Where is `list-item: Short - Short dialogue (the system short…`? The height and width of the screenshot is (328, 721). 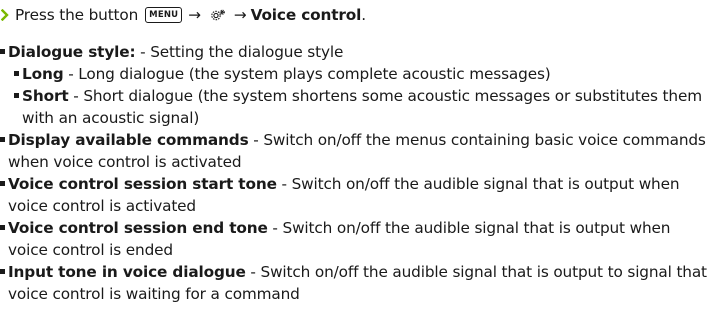 list-item: Short - Short dialogue (the system short… is located at coordinates (363, 107).